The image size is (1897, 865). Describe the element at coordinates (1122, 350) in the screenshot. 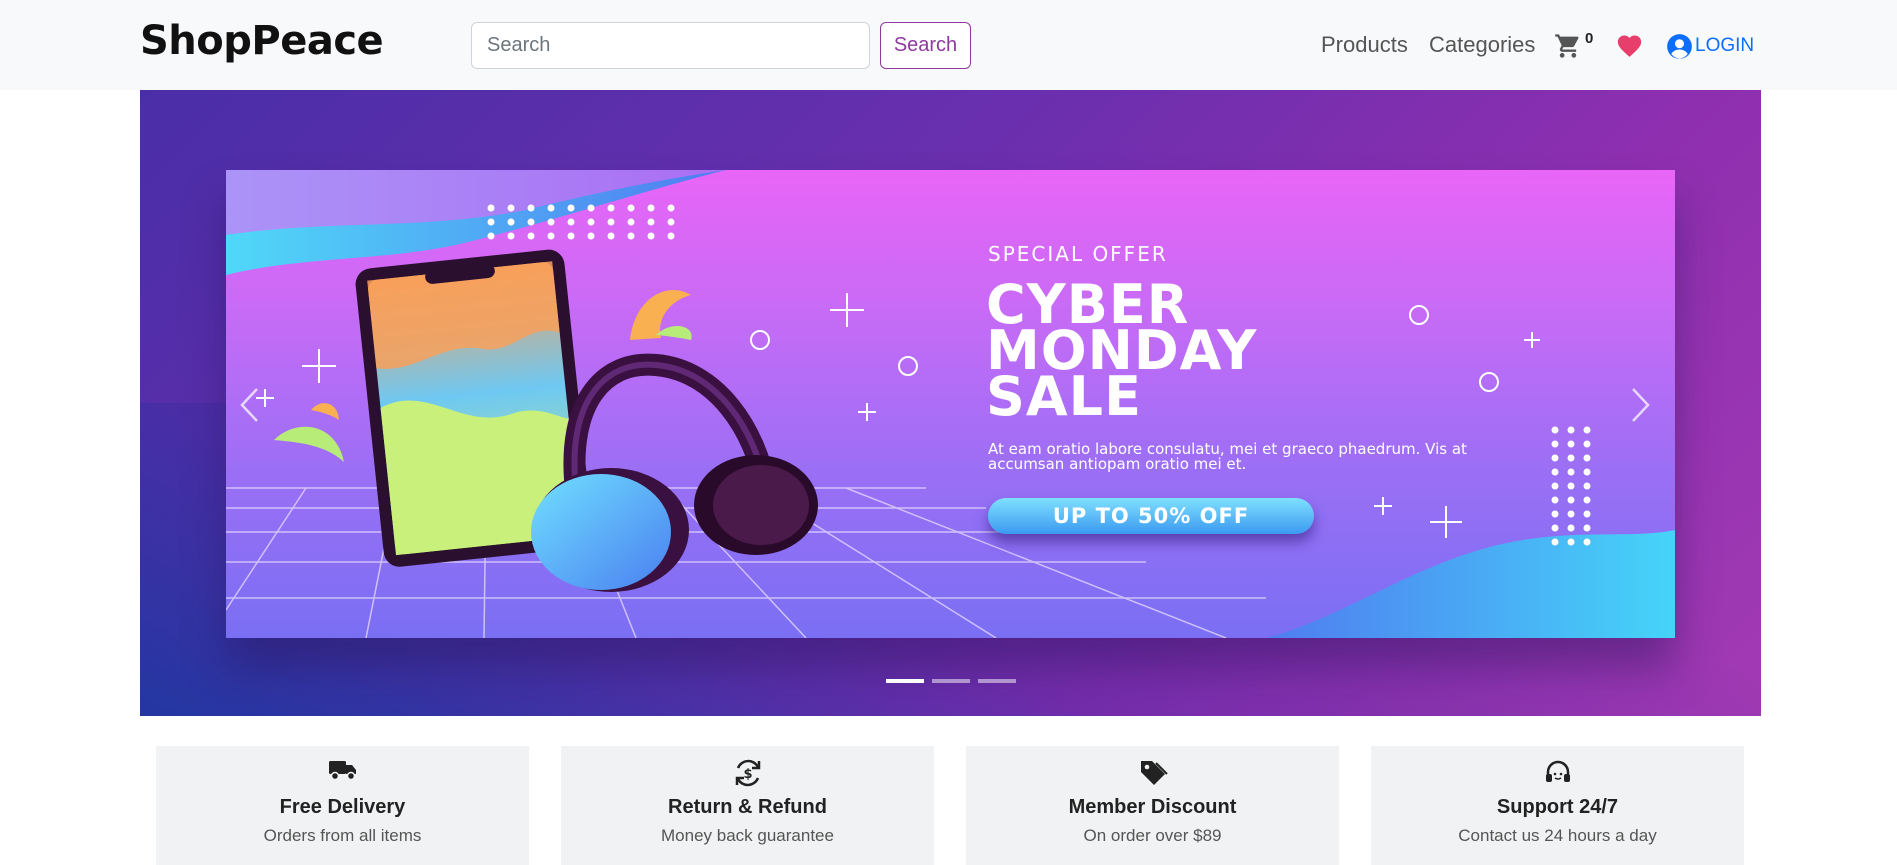

I see `offer-title: CYBER MONDAY SALE` at that location.